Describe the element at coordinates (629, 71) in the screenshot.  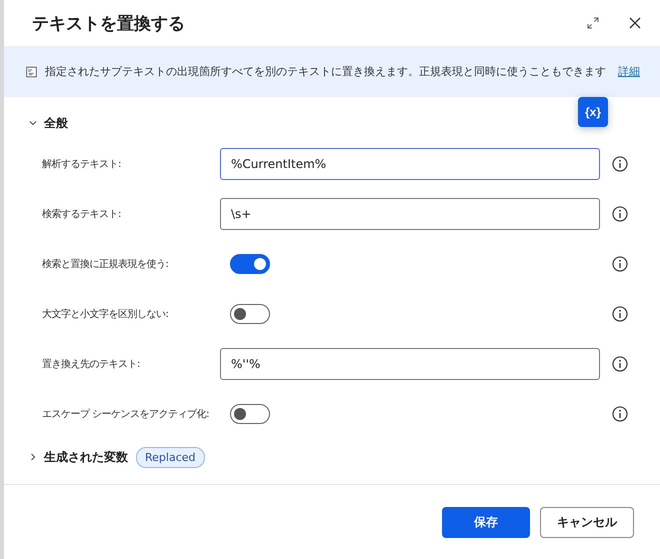
I see `details-link: 詳細` at that location.